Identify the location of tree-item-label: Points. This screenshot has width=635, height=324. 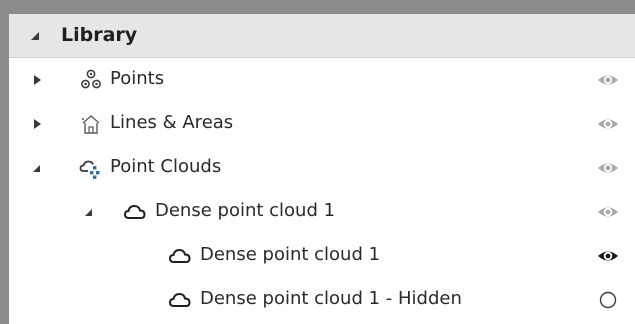
(137, 78).